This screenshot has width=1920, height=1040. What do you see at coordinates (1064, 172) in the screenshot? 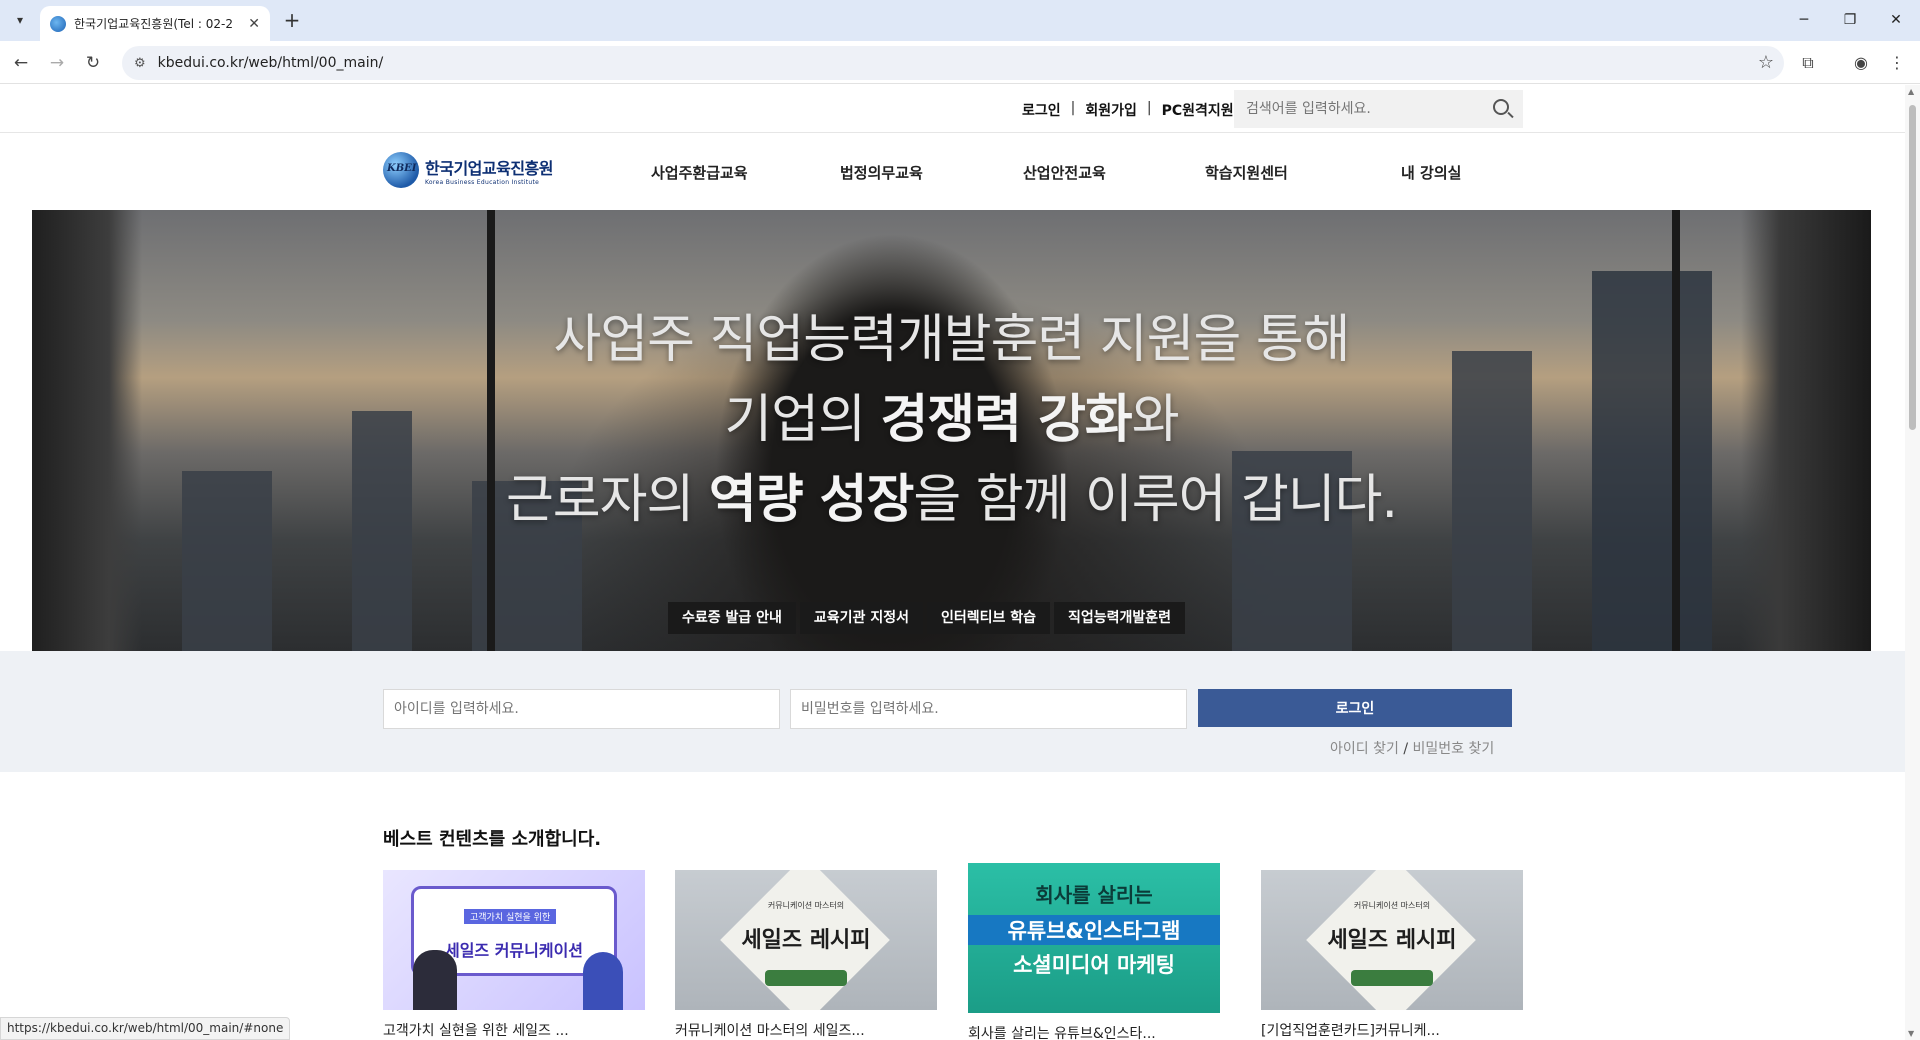
I see `gnb-industrial-safety-education: 산업안전교육` at bounding box center [1064, 172].